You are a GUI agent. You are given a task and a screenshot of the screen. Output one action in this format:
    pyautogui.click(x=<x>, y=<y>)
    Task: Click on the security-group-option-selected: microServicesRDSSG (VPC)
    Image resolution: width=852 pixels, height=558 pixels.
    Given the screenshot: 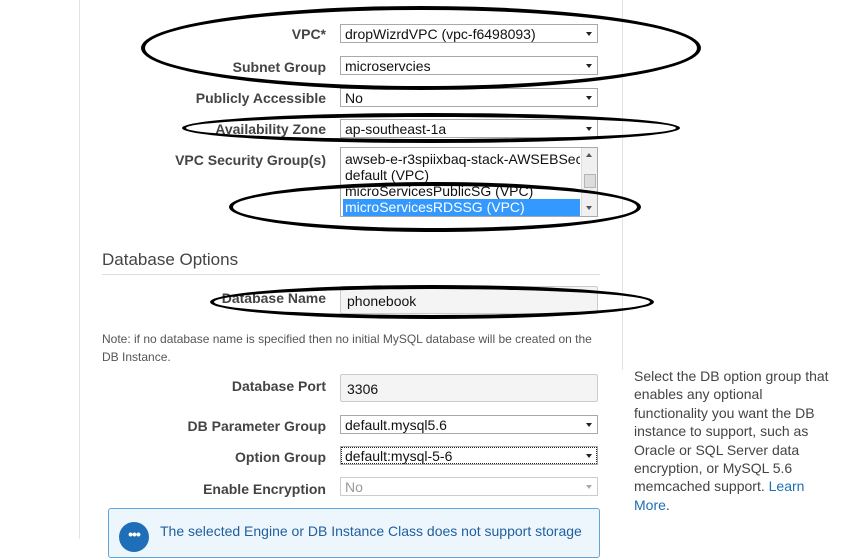 What is the action you would take?
    pyautogui.click(x=461, y=207)
    